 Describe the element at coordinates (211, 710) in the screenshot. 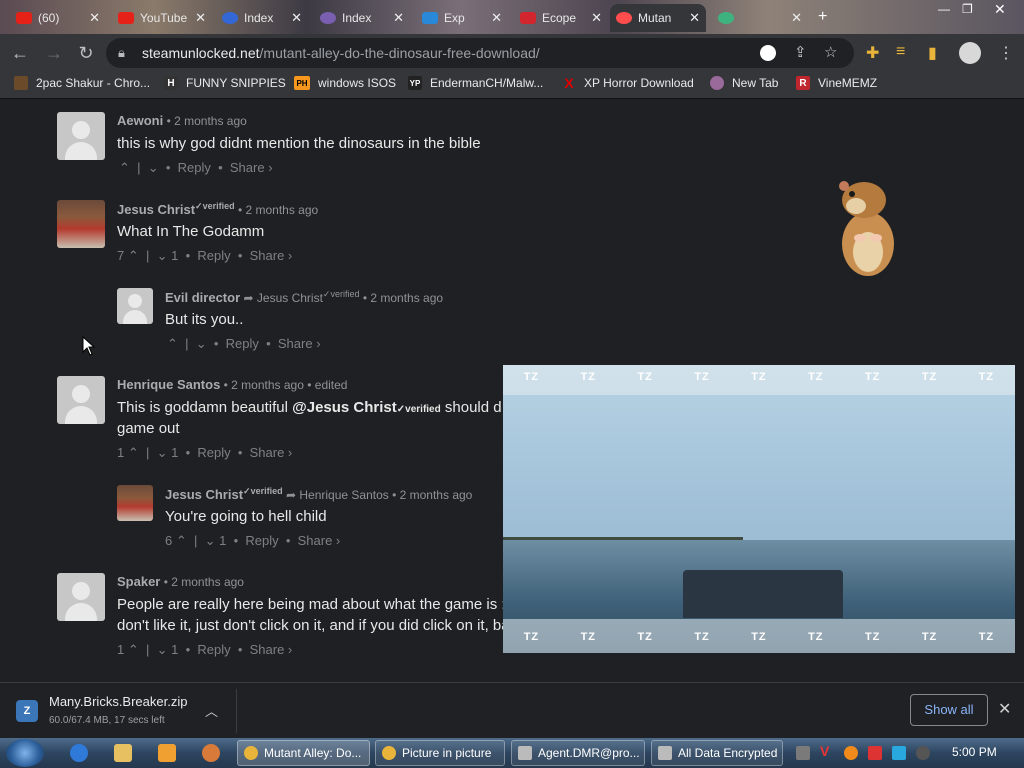

I see `chevron-up-icon: ︿` at that location.